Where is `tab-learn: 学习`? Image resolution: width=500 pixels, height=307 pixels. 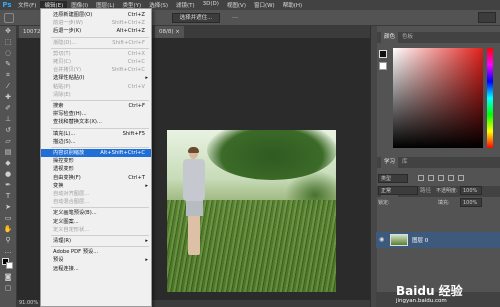 tab-learn: 学习 is located at coordinates (390, 162).